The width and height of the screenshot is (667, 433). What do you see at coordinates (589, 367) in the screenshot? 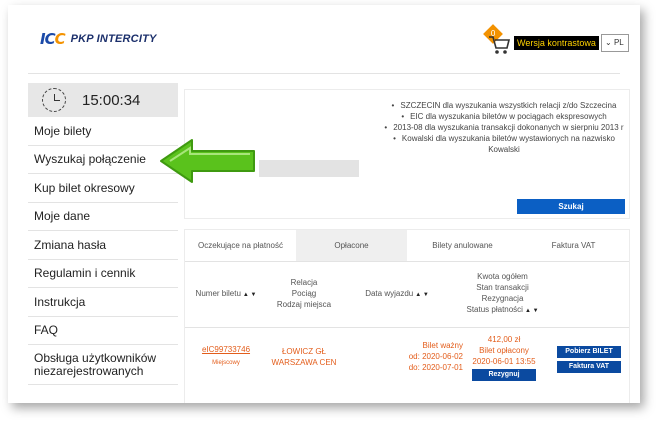
I see `vat-invoice-button: Faktura VAT` at bounding box center [589, 367].